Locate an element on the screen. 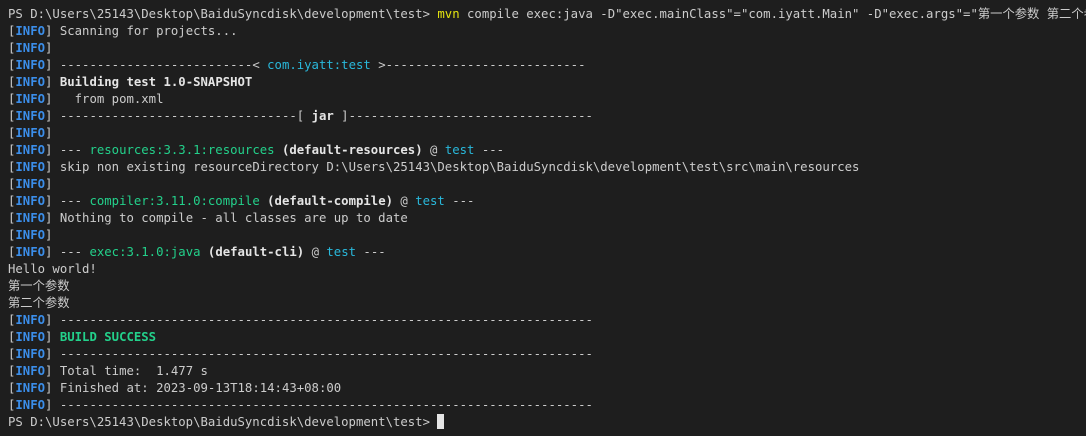  output-text: ] Finished at: 2023-09-13T18:14:43+08:00 is located at coordinates (193, 388).